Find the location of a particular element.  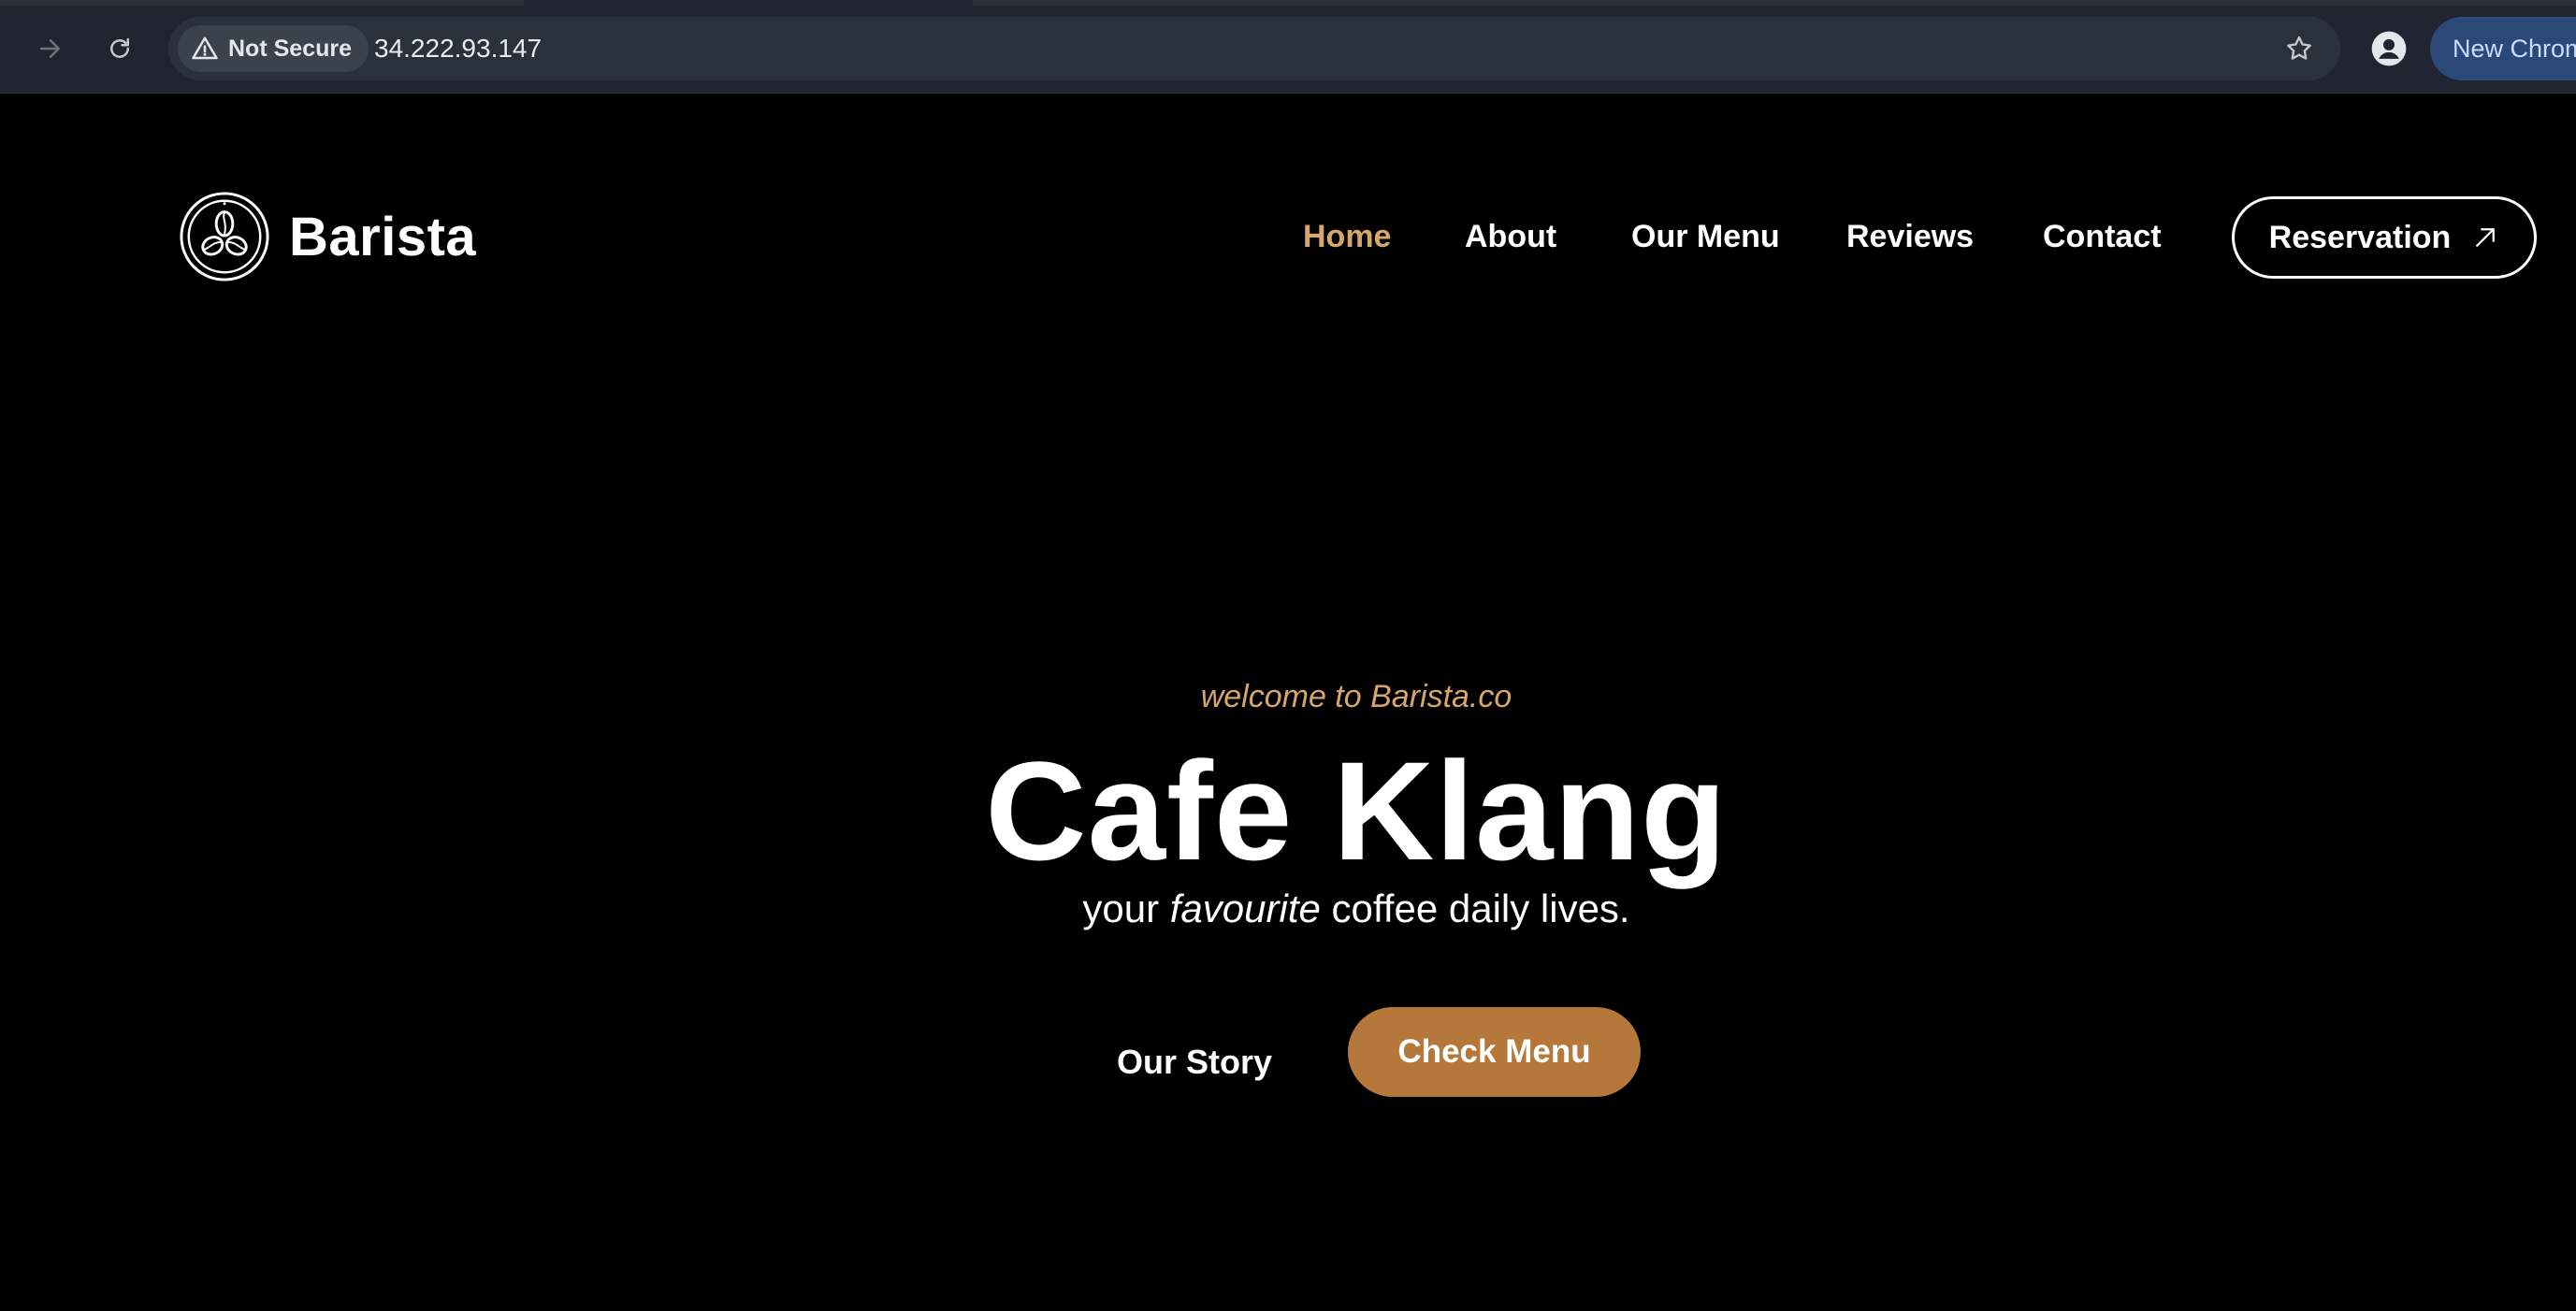

tab-strip is located at coordinates (1288, 3).